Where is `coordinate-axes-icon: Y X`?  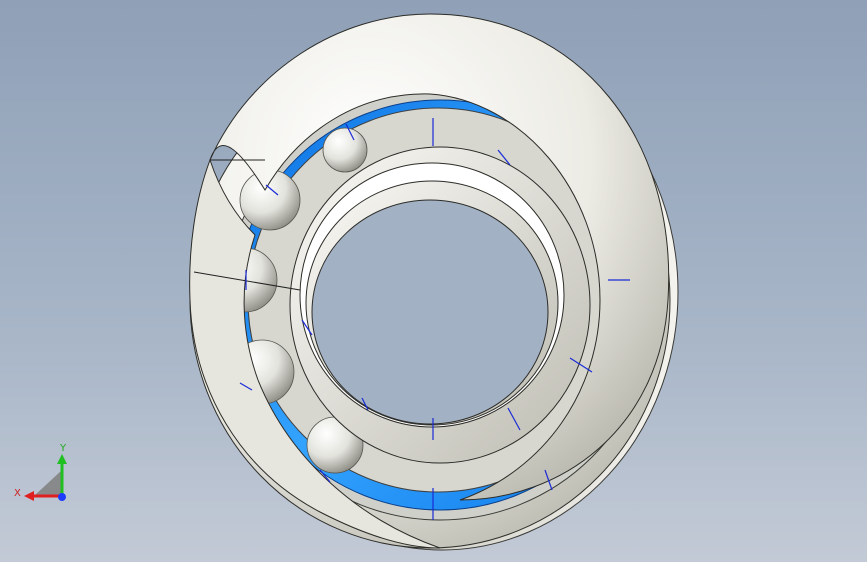 coordinate-axes-icon: Y X is located at coordinates (40, 472).